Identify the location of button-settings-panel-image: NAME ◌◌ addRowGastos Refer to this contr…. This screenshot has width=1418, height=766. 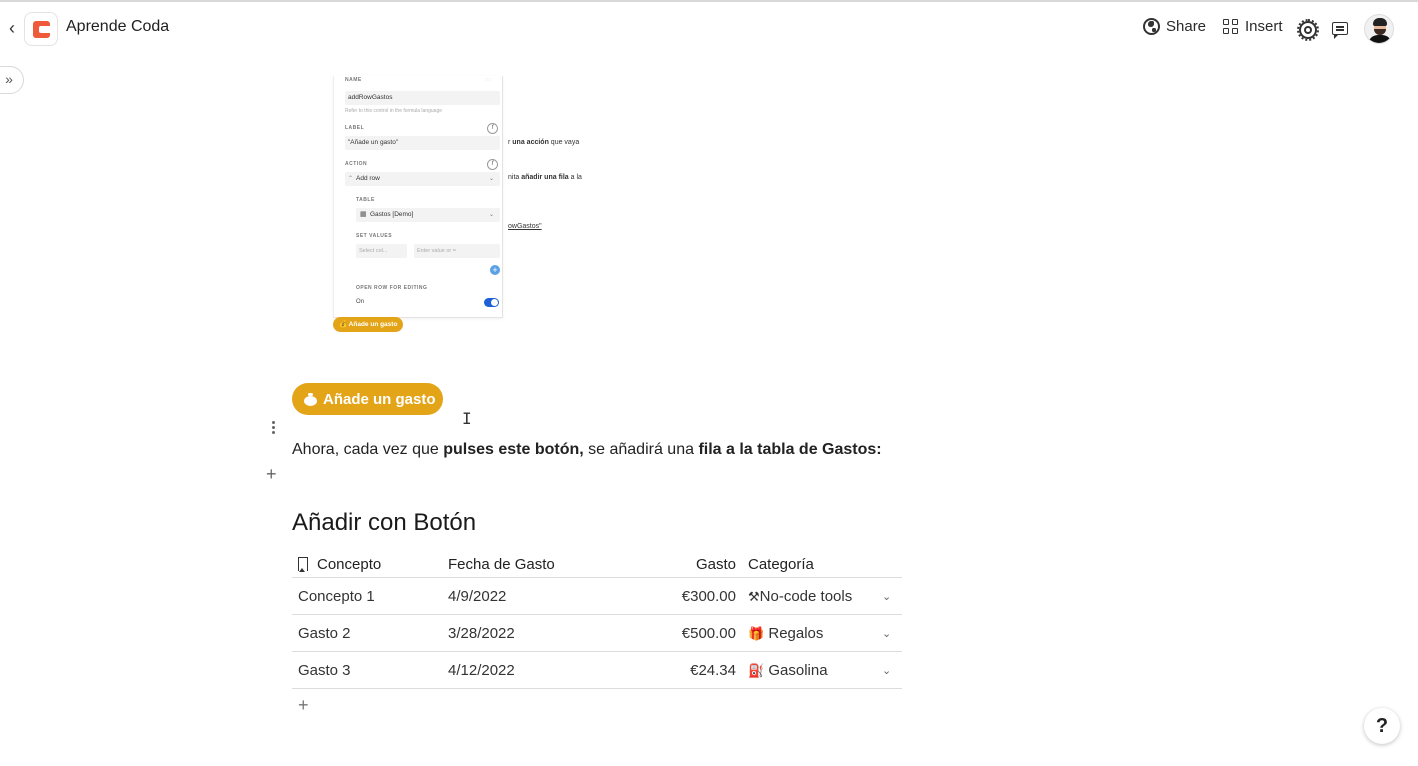
(418, 197).